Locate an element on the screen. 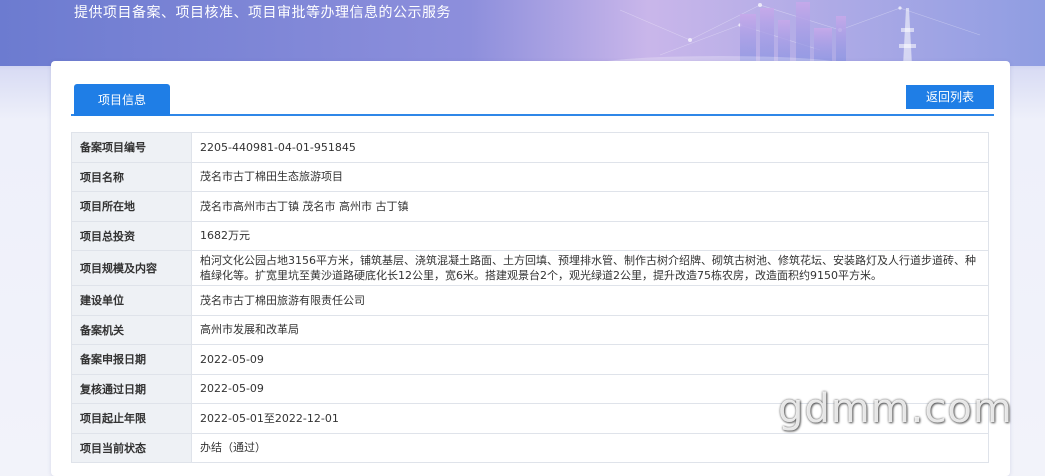  table-row: 项目当前状态 办结（通过） is located at coordinates (530, 447).